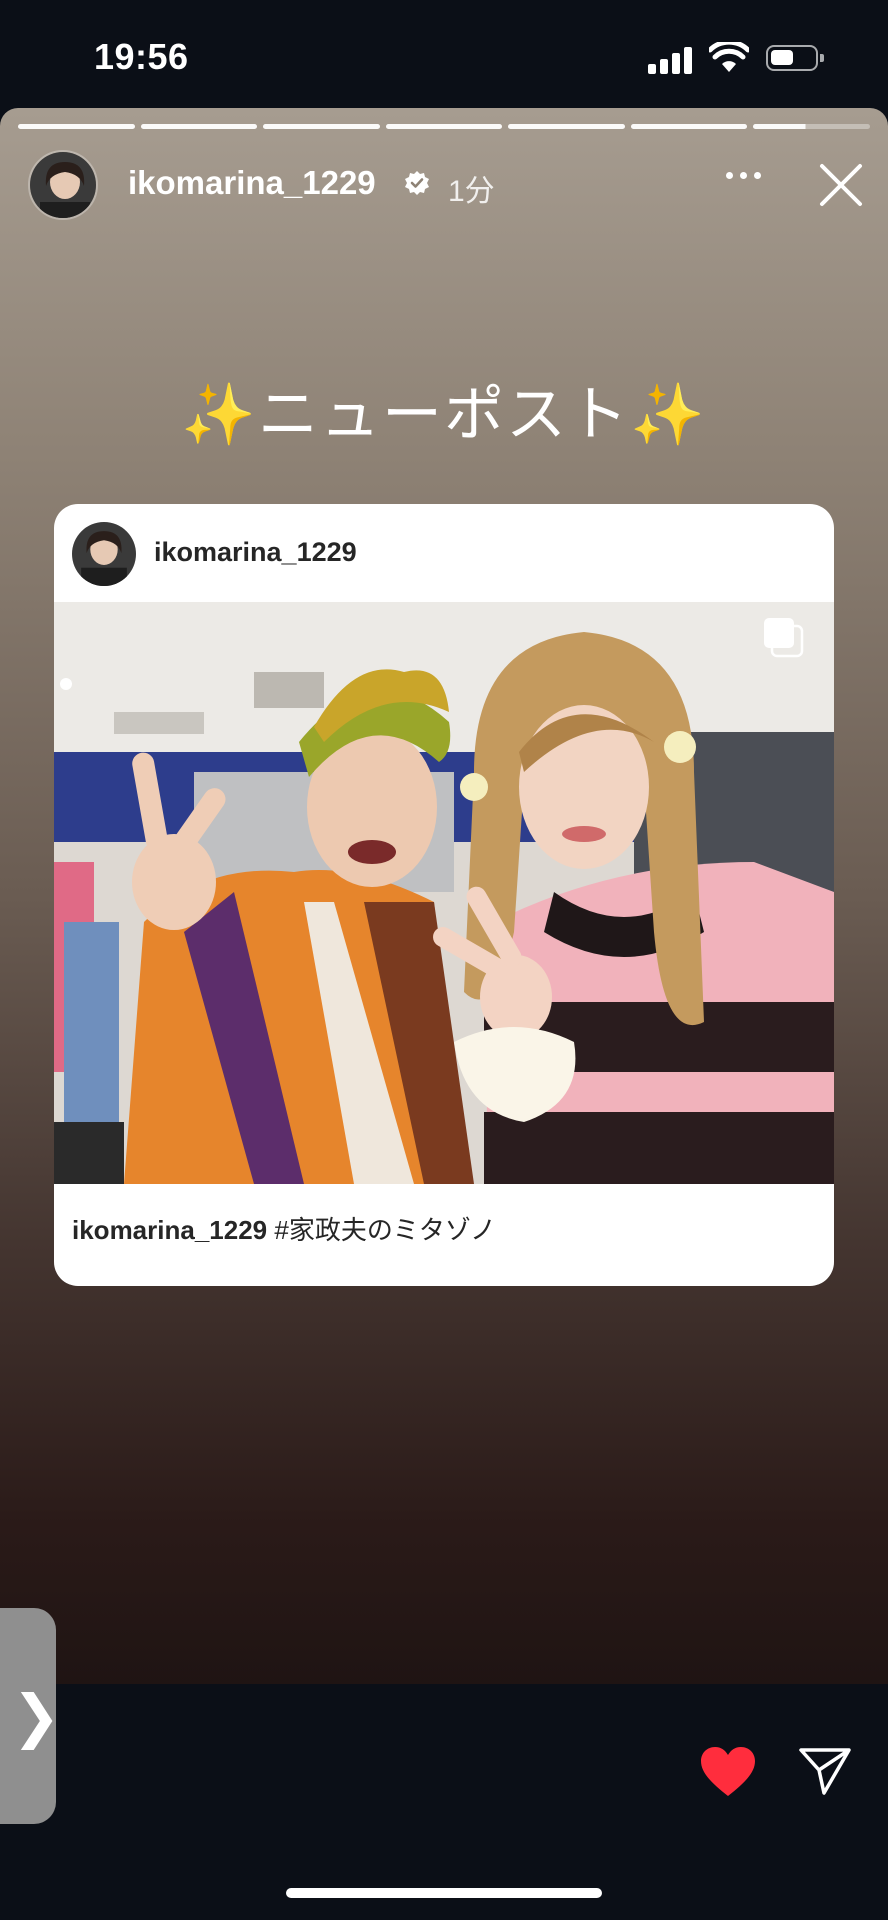 This screenshot has width=888, height=1920. Describe the element at coordinates (104, 554) in the screenshot. I see `post-avatar` at that location.